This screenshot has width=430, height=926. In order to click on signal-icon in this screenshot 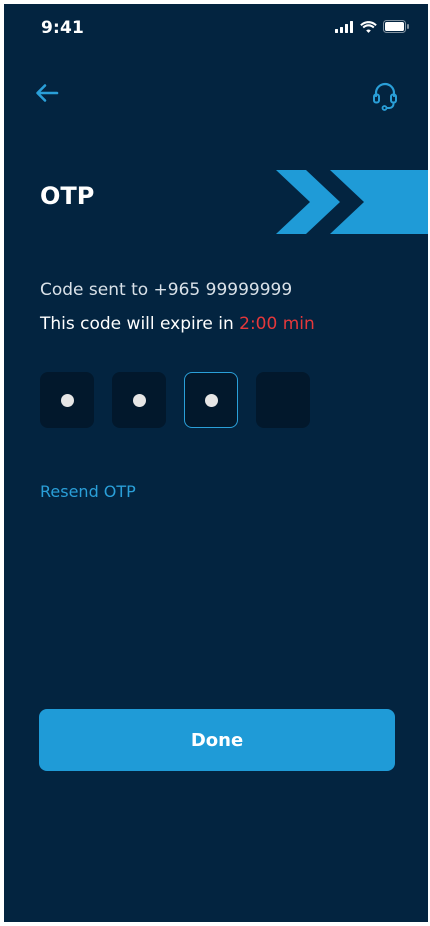, I will do `click(344, 26)`.